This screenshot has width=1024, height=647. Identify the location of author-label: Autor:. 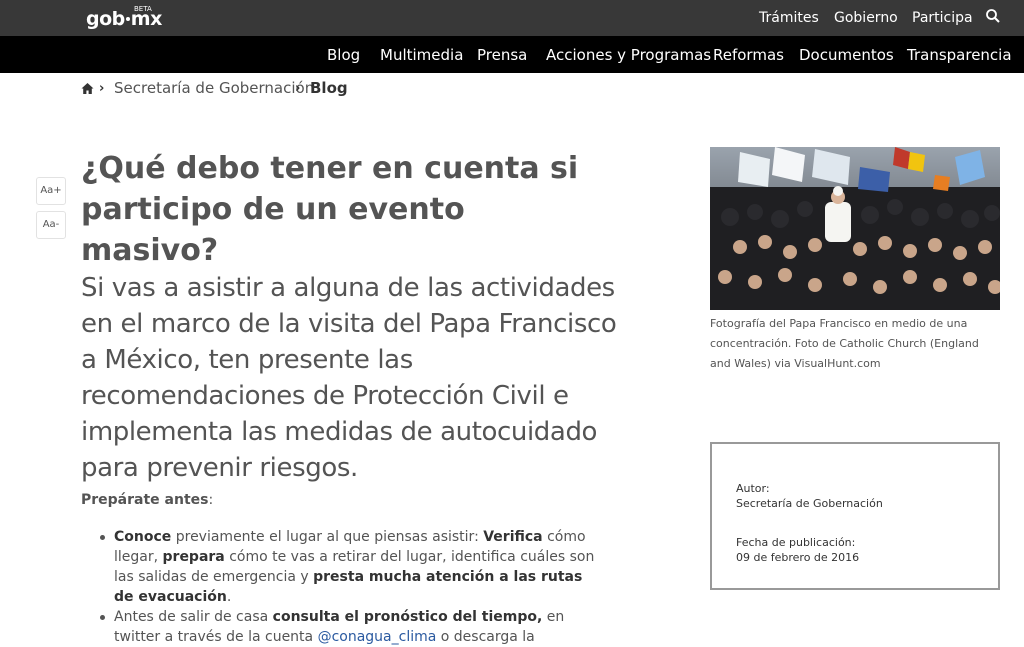
(753, 488).